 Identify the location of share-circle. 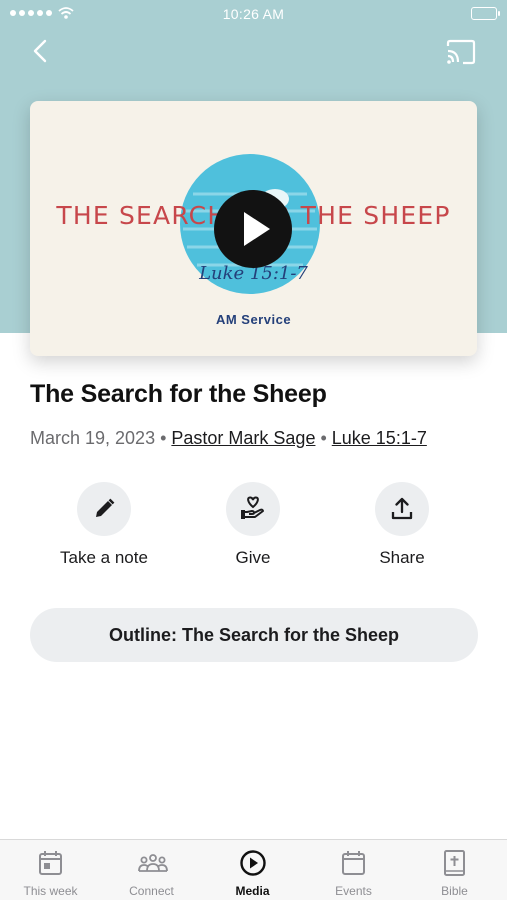
(402, 509).